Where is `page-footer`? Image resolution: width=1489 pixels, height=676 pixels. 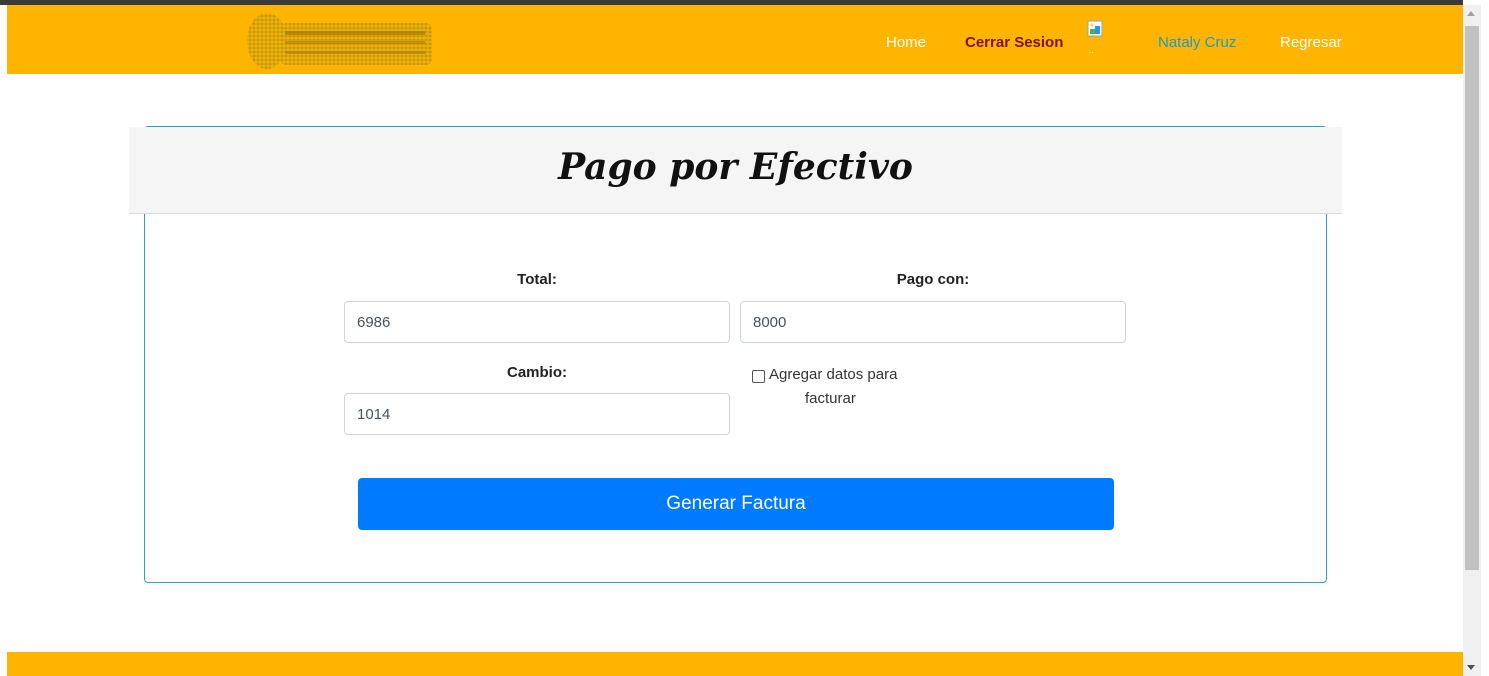 page-footer is located at coordinates (735, 664).